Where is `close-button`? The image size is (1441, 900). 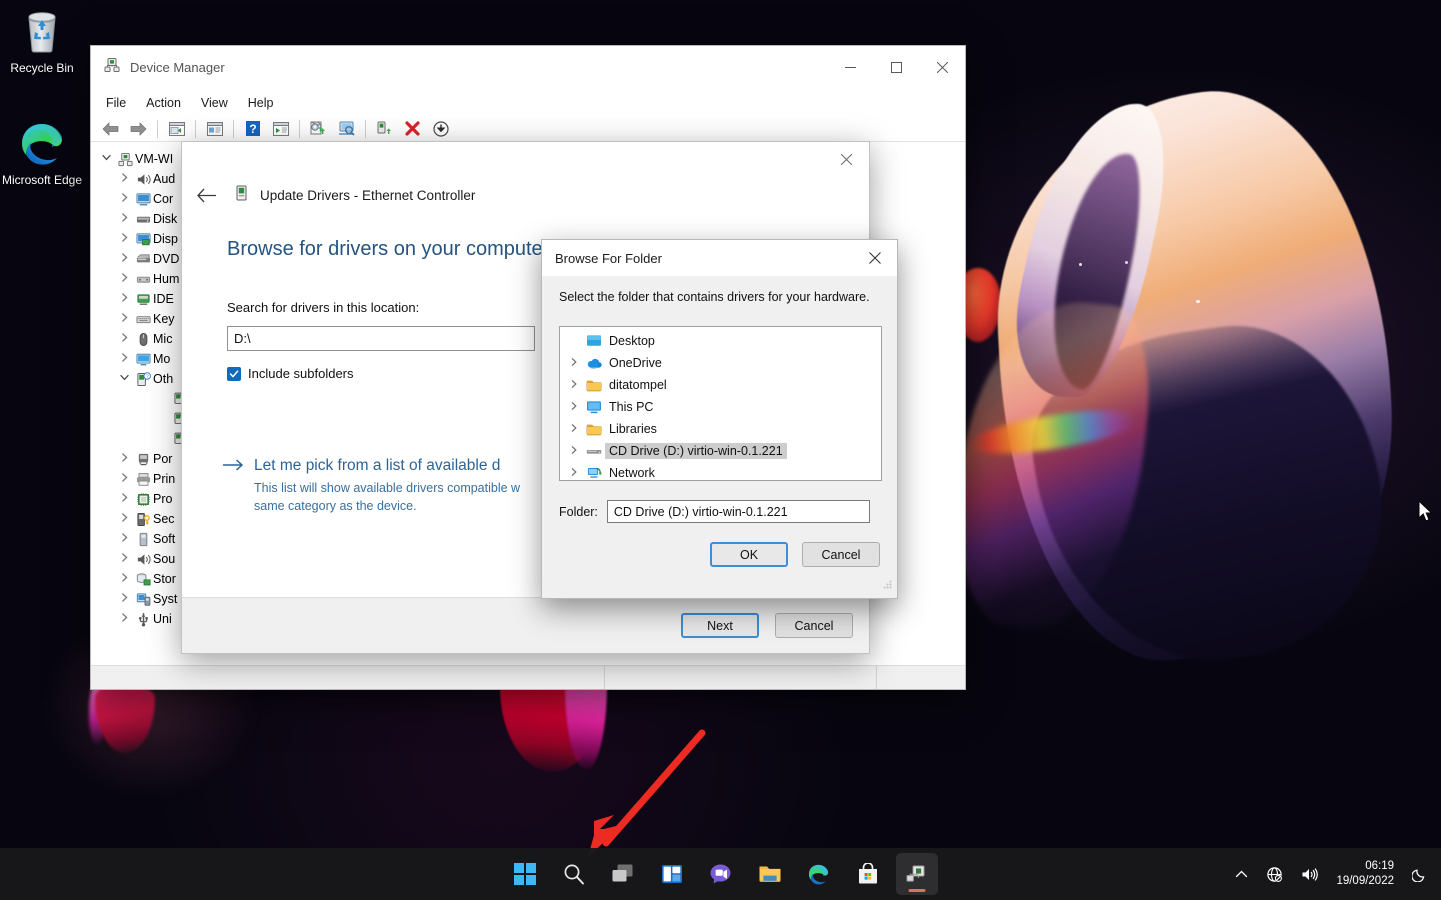 close-button is located at coordinates (942, 67).